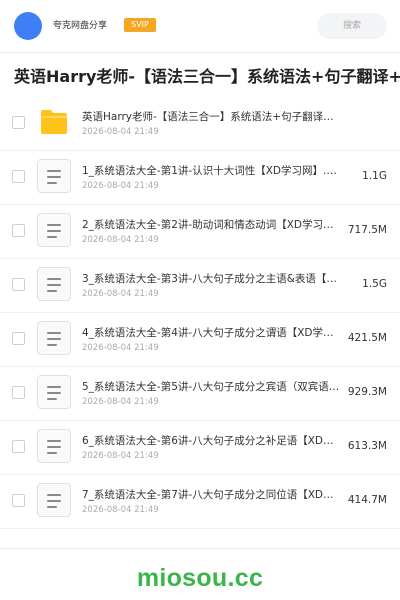 The image size is (400, 600). Describe the element at coordinates (80, 26) in the screenshot. I see `username: 夸克网盘分享` at that location.